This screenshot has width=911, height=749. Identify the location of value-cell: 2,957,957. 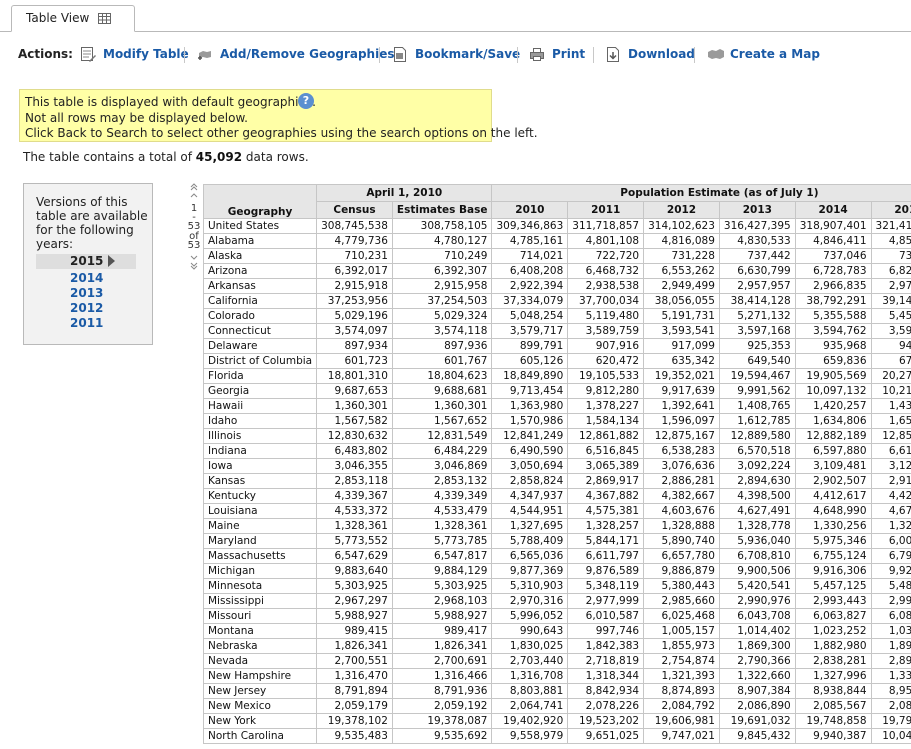
(757, 286).